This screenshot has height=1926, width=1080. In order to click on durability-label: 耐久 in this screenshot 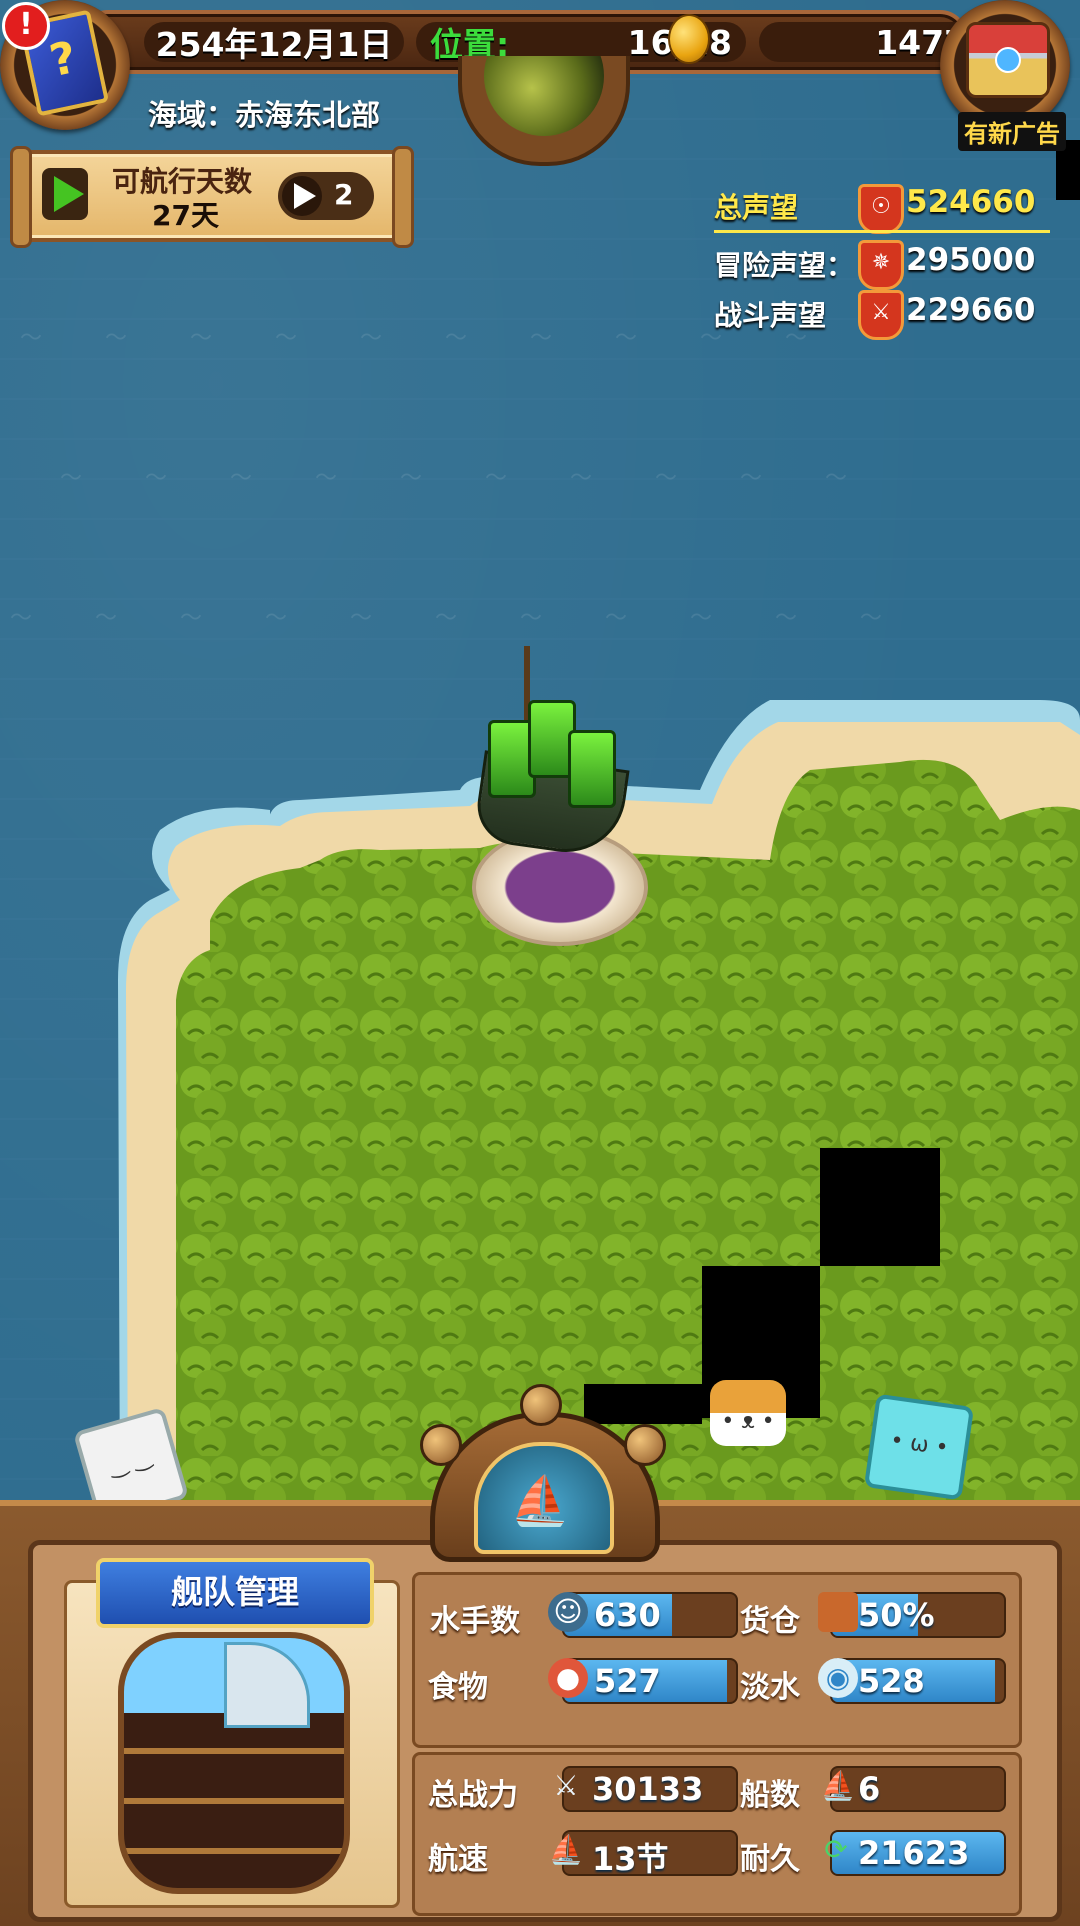, I will do `click(770, 1859)`.